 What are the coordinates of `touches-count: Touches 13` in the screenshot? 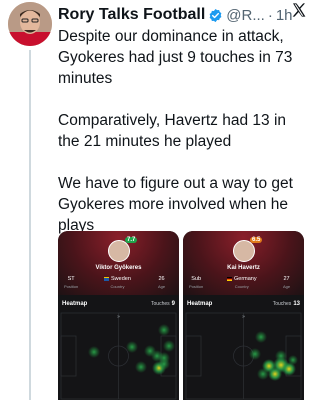 It's located at (286, 304).